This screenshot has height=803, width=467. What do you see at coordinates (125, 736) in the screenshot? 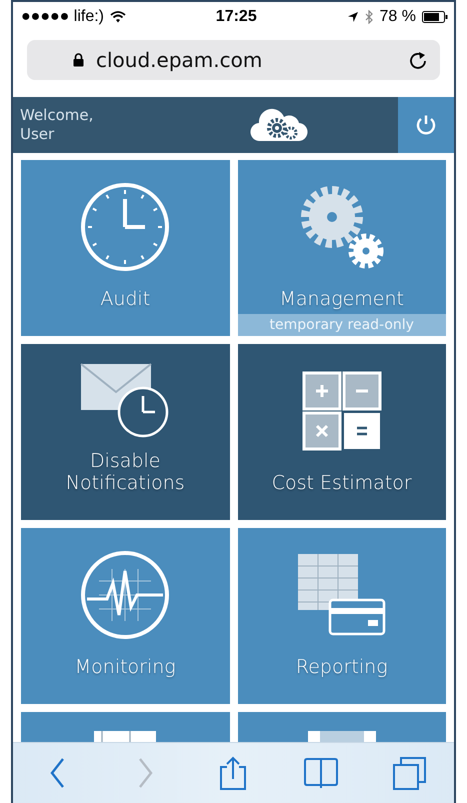
I see `table-icon` at bounding box center [125, 736].